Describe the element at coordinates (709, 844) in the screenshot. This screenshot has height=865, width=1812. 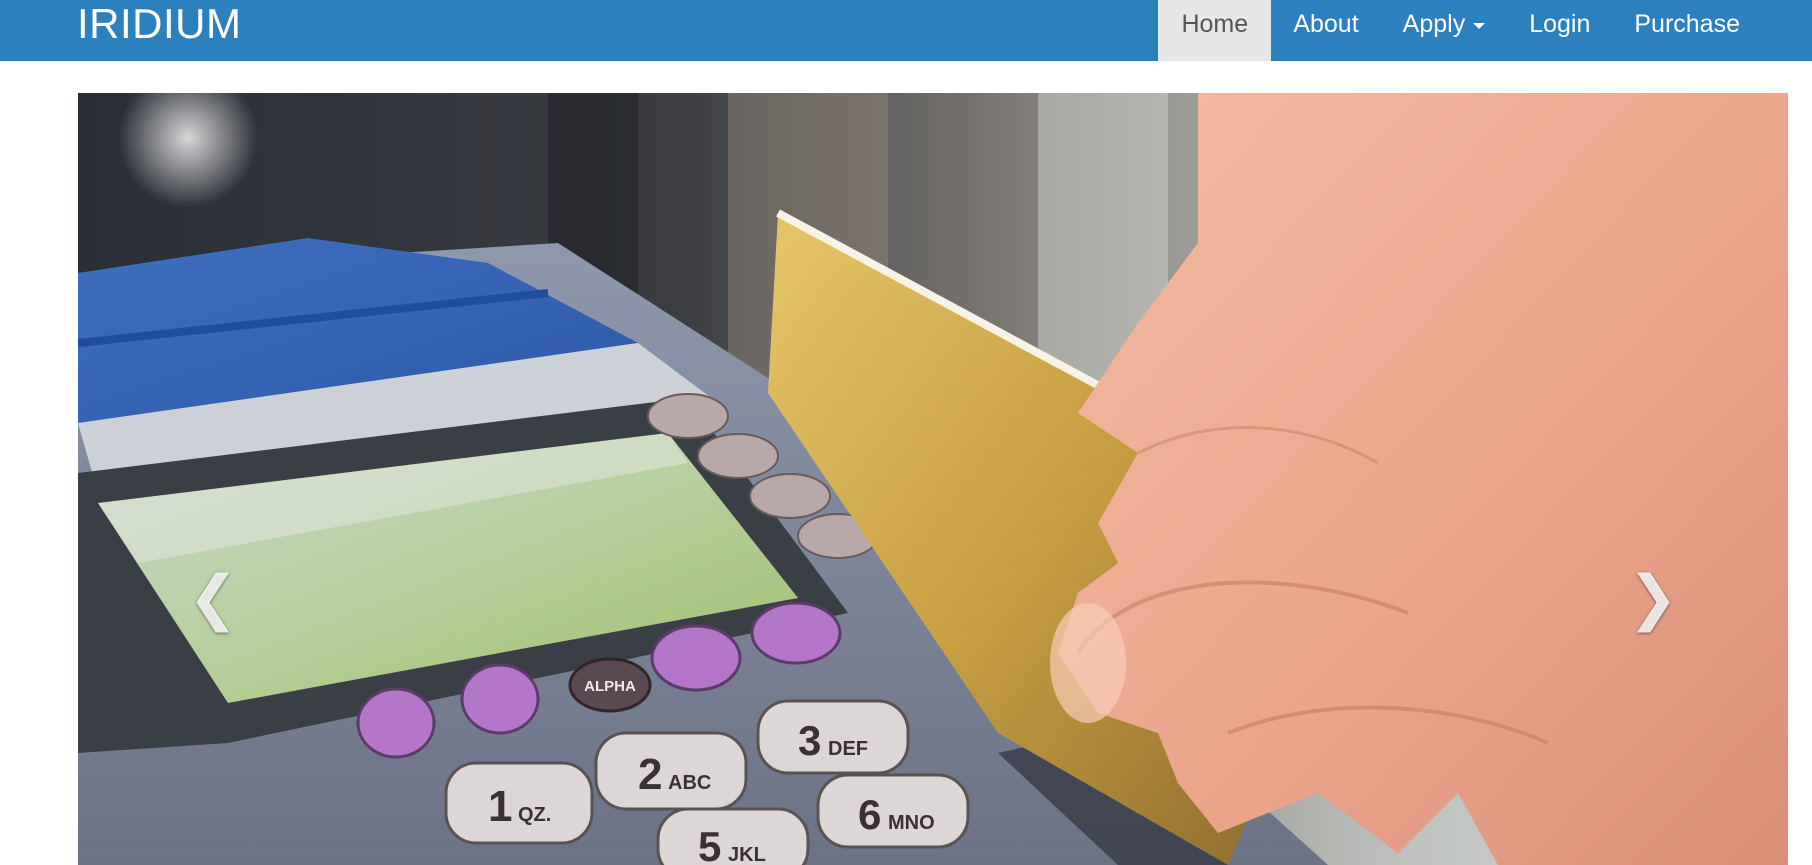
I see `key-5-num: 5` at that location.